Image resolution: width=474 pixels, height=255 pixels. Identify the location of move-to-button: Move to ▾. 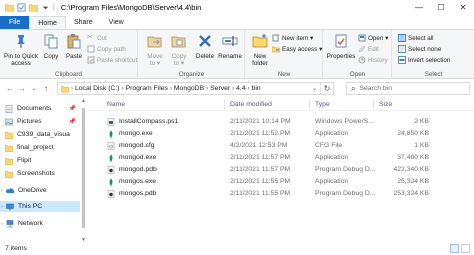
(155, 50).